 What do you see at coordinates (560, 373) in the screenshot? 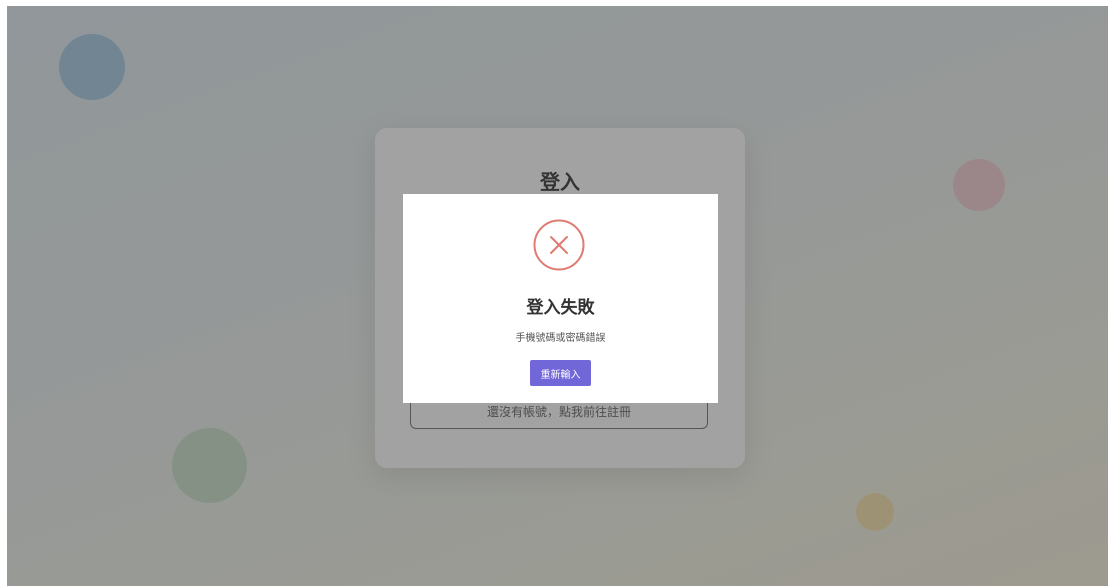
I see `retry-button: 重新輸入` at bounding box center [560, 373].